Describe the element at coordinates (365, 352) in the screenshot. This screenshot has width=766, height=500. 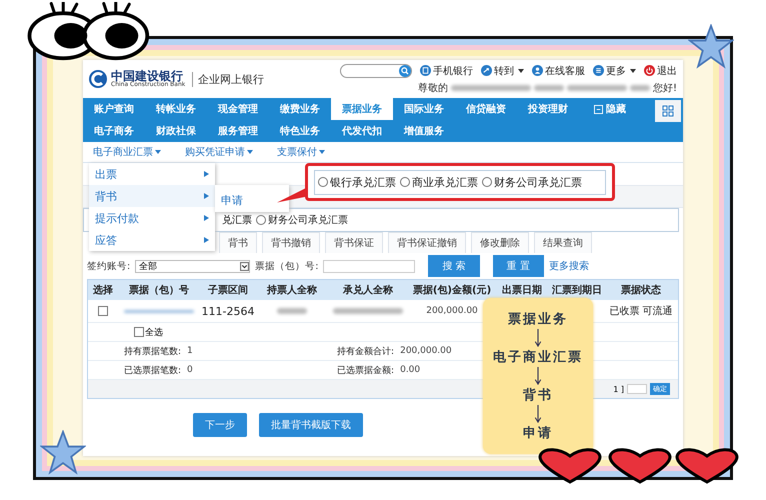
I see `summary-label: 持有金额合计:` at that location.